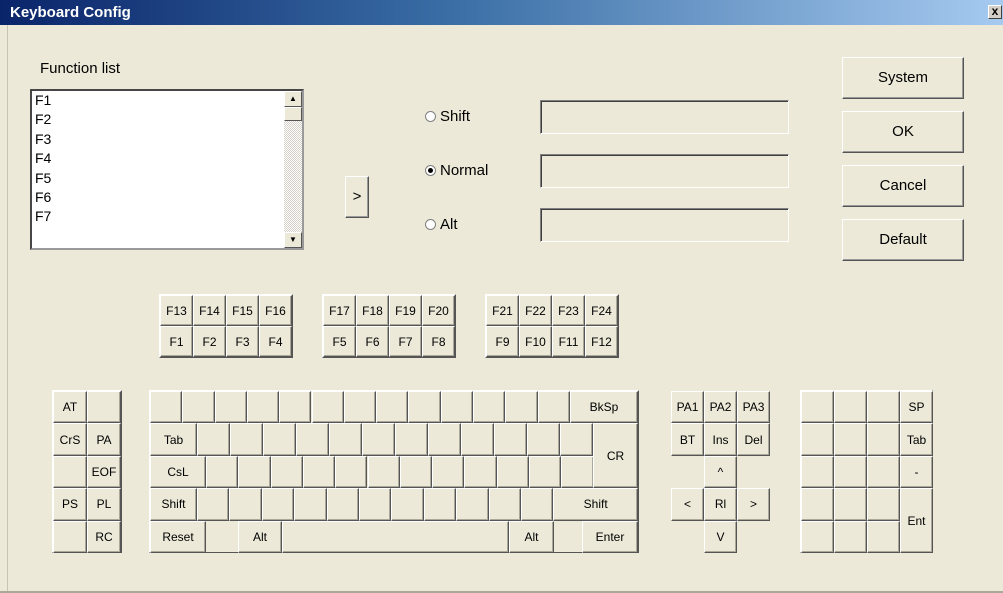 The height and width of the screenshot is (593, 1003). I want to click on tab-key: Tab, so click(916, 439).